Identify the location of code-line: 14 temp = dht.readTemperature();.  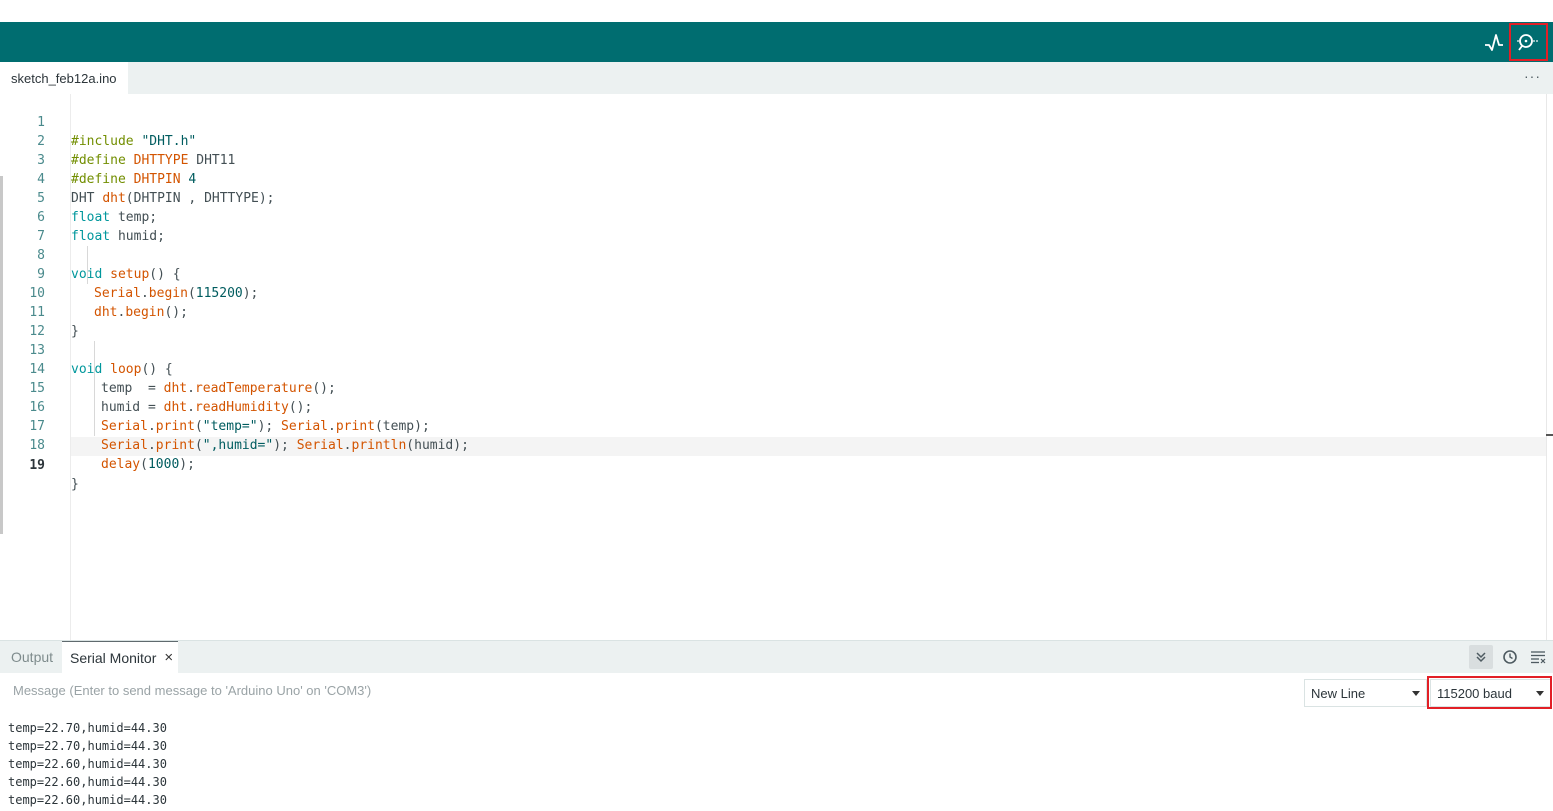
(773, 368).